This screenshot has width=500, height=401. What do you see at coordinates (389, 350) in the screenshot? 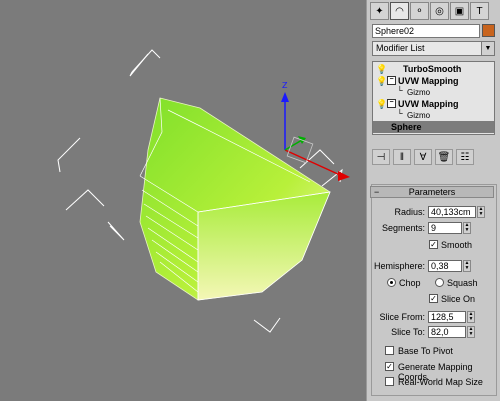
I see `base-to-pivot-checkbox` at bounding box center [389, 350].